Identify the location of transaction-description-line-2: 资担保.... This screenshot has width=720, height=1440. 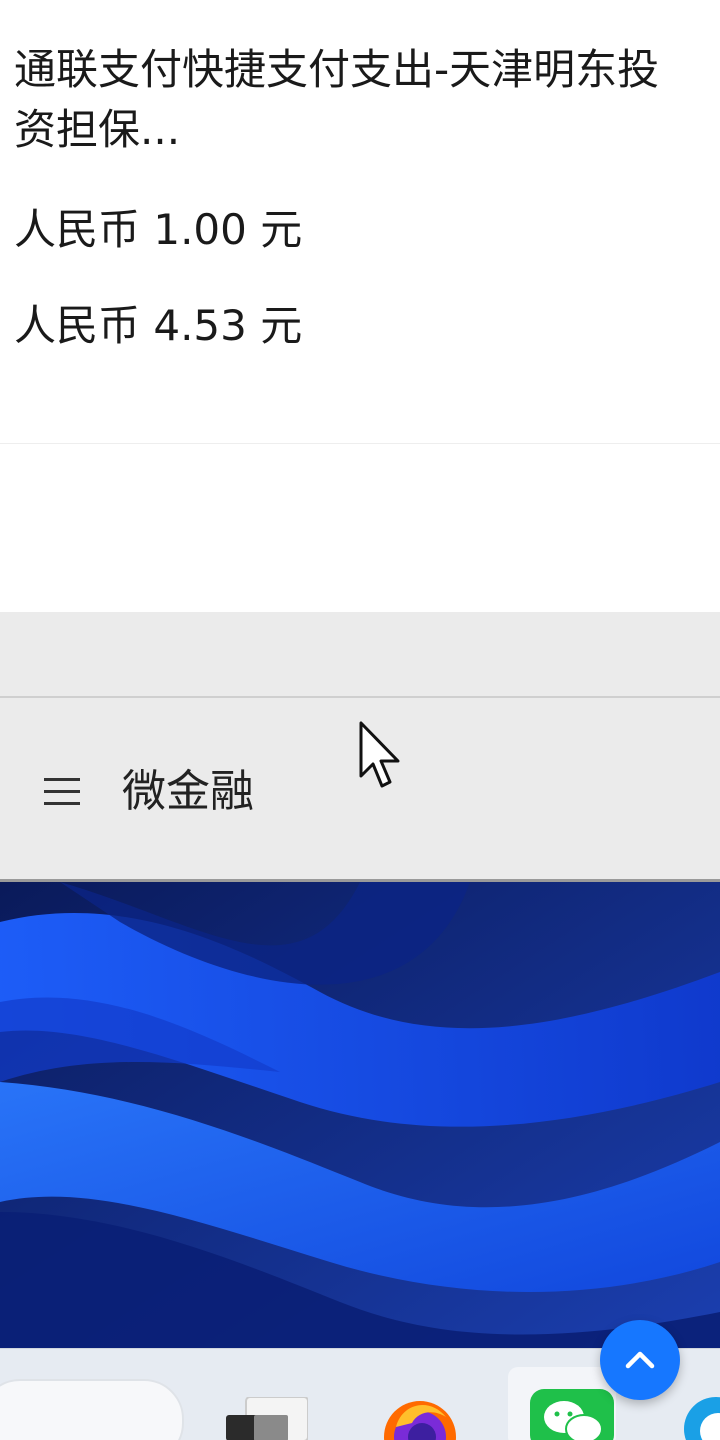
(97, 129).